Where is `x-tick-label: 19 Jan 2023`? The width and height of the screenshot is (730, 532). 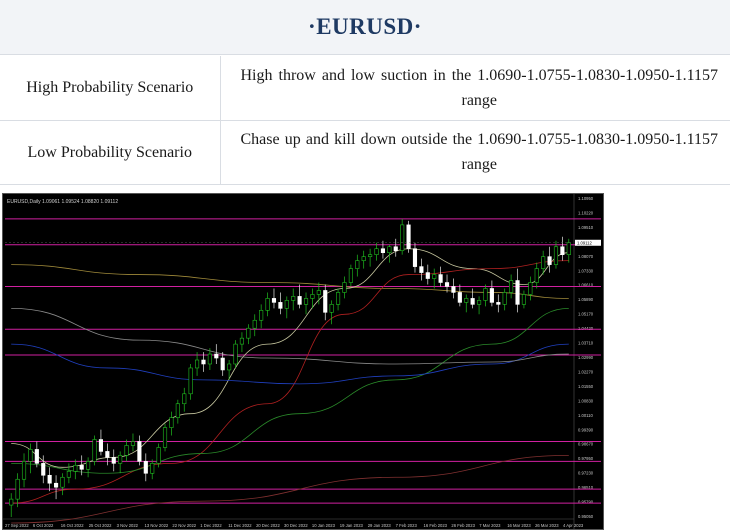
x-tick-label: 19 Jan 2023 is located at coordinates (352, 525).